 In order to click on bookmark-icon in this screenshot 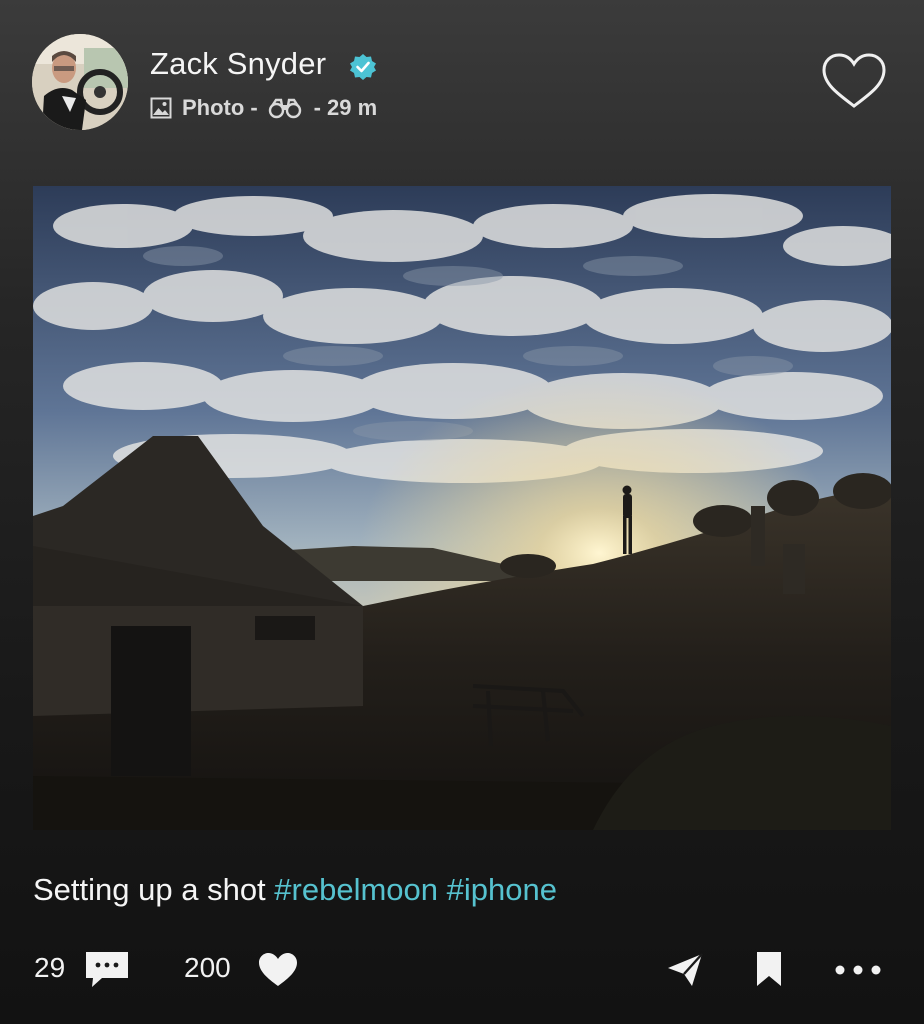, I will do `click(769, 969)`.